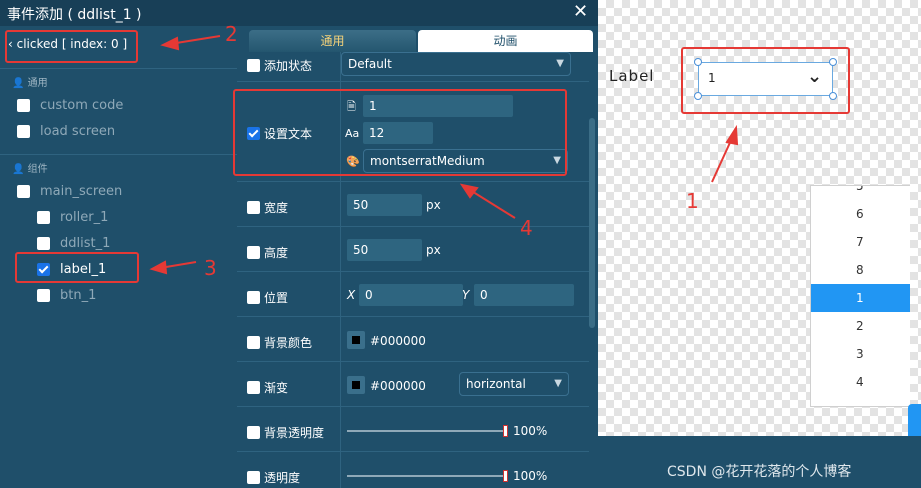 This screenshot has width=921, height=488. Describe the element at coordinates (356, 385) in the screenshot. I see `gradient-color-swatch` at that location.